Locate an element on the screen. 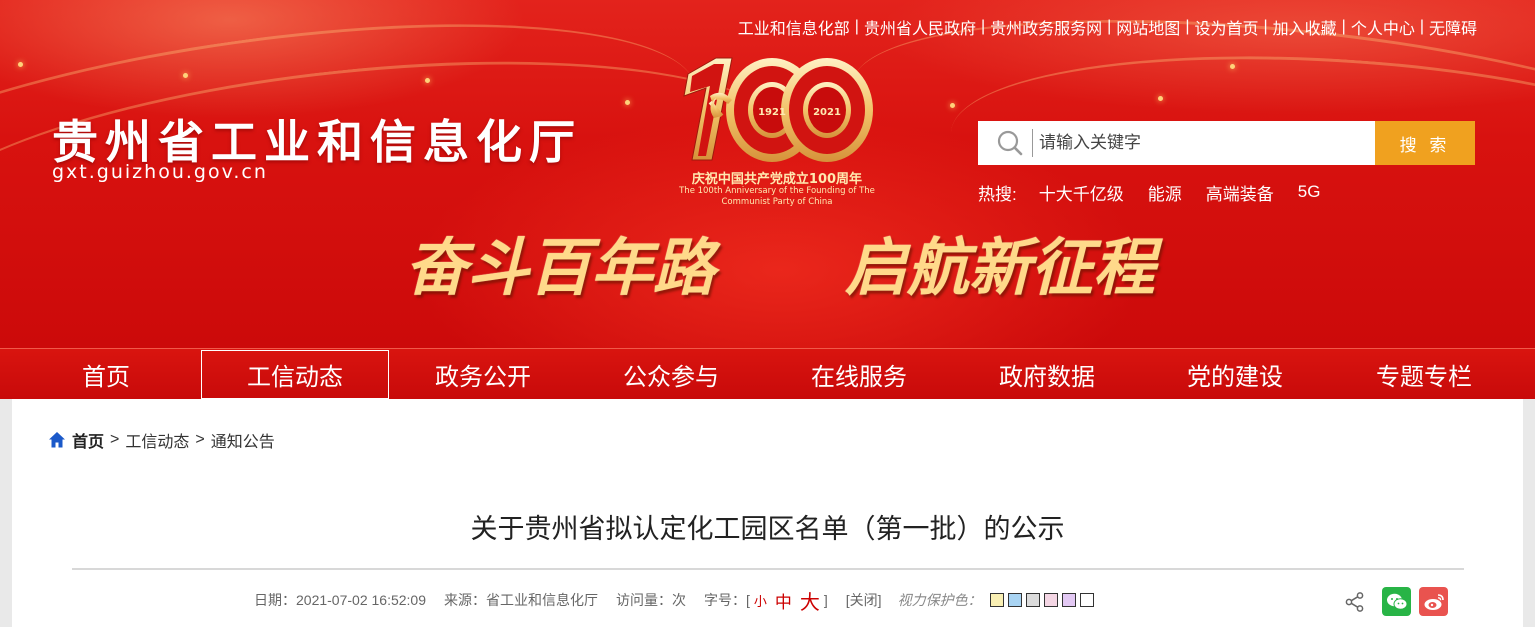 The width and height of the screenshot is (1535, 627). top-link-user-center: 个人中心 is located at coordinates (1383, 27).